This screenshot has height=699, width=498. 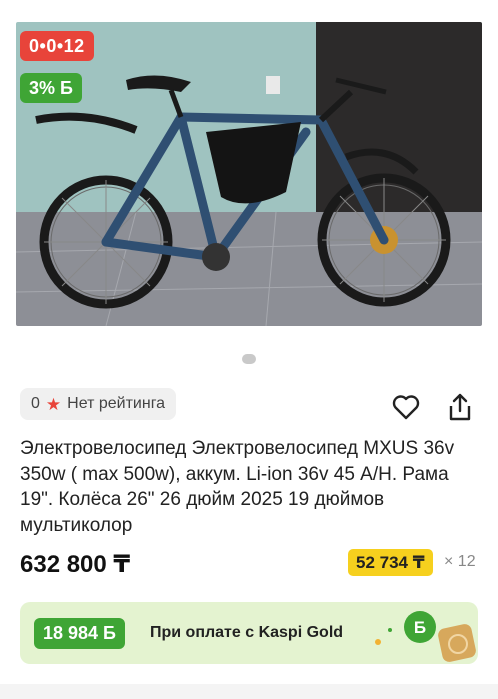 I want to click on favorite-button, so click(x=406, y=407).